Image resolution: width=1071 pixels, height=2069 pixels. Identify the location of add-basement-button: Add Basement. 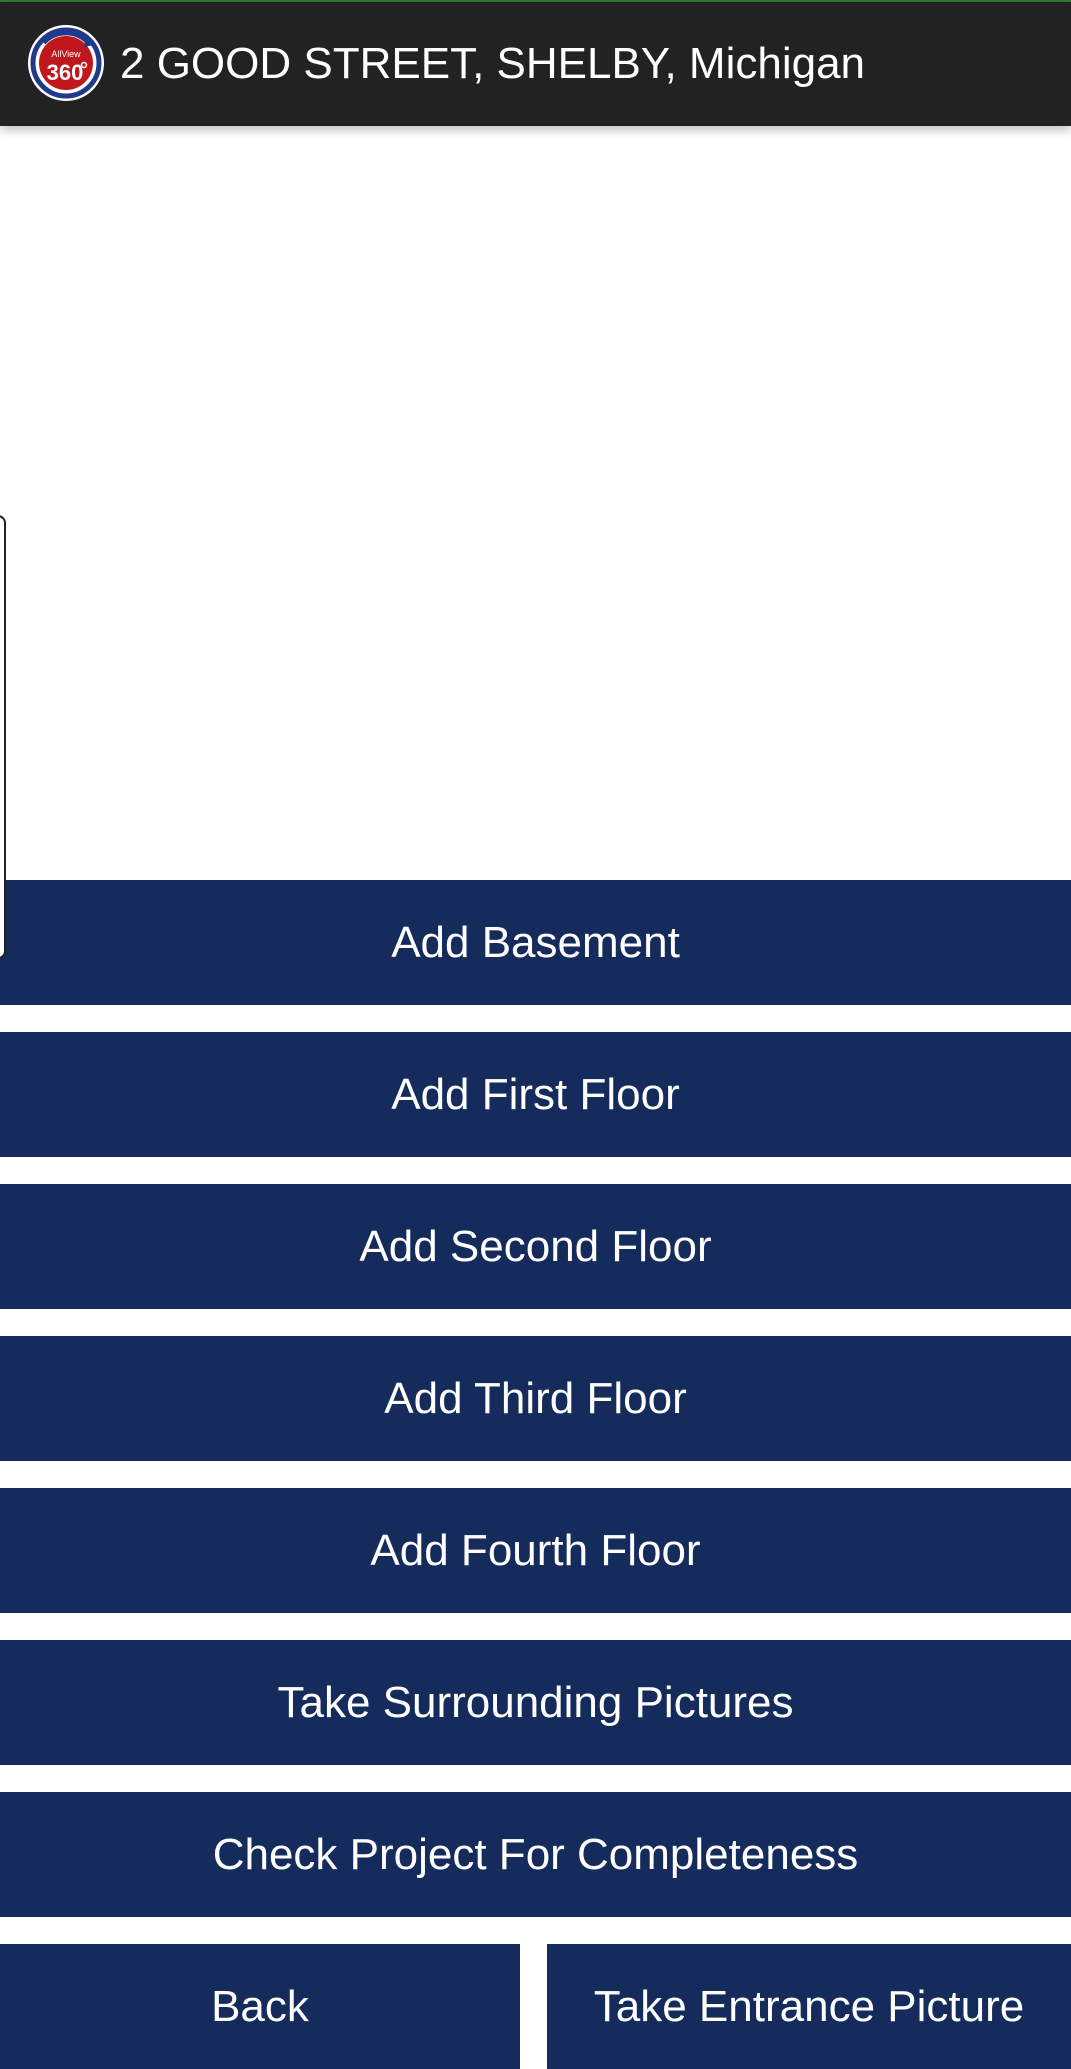
(535, 942).